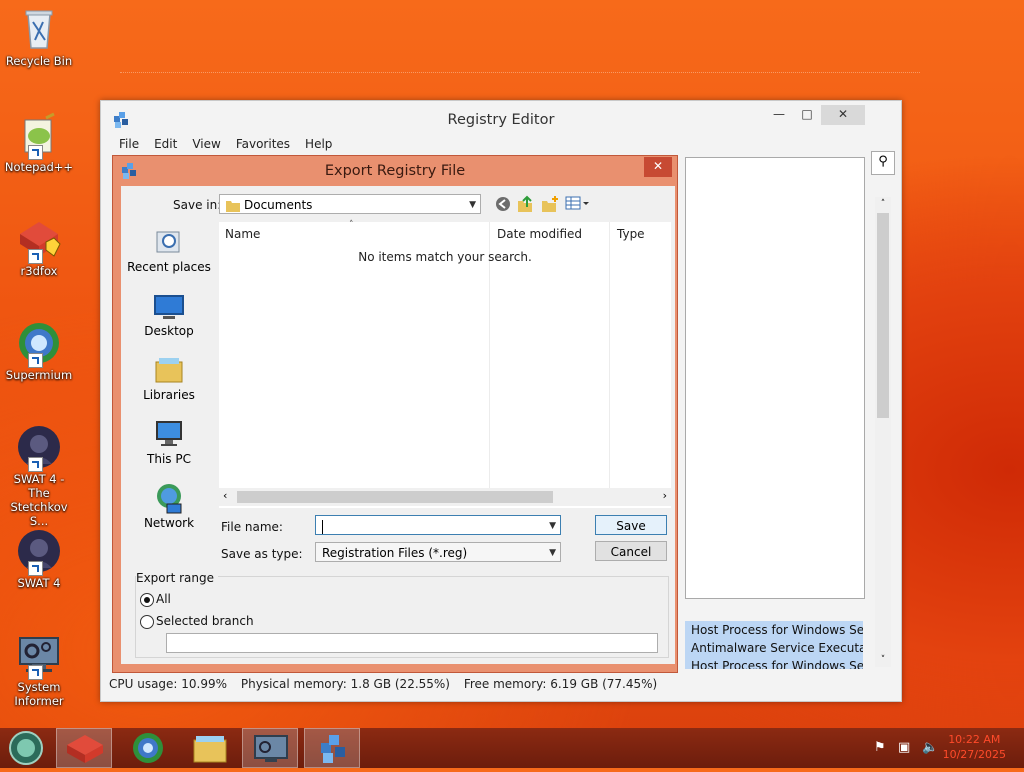  Describe the element at coordinates (974, 747) in the screenshot. I see `system-clock: 10:22 AM 10/27/2025` at that location.